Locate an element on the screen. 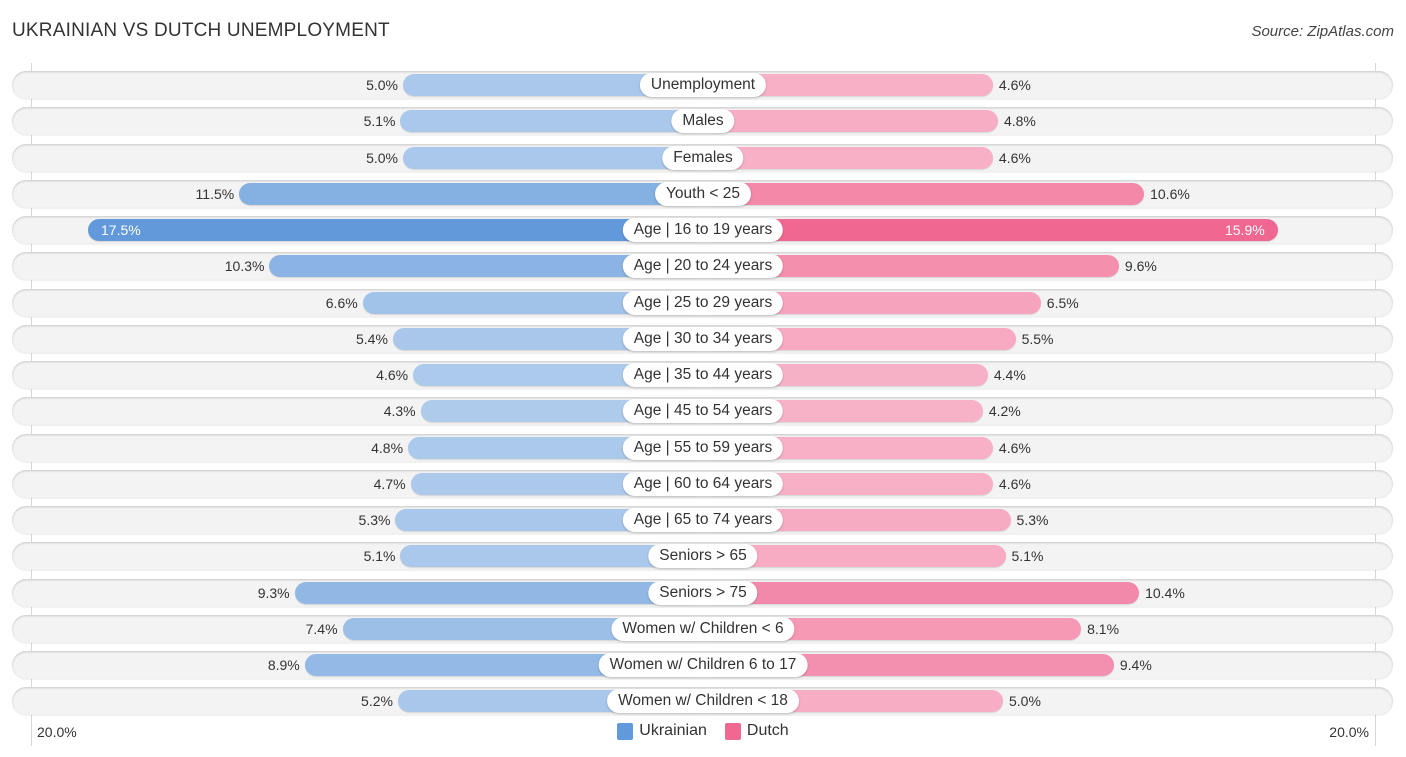 The image size is (1406, 757). value-label-dutch: 10.6% is located at coordinates (1170, 193).